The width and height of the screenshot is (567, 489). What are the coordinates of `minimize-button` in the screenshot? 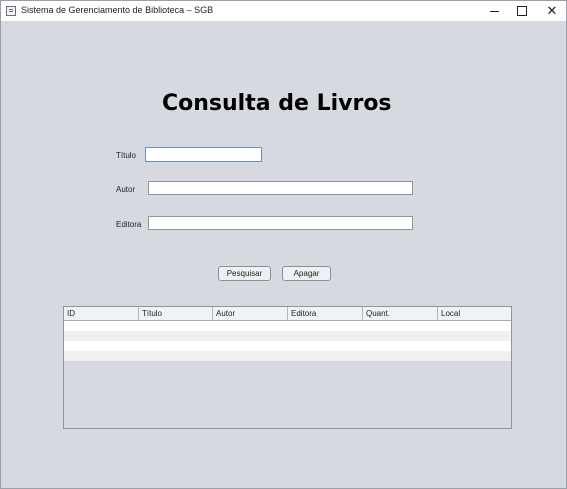 It's located at (494, 11).